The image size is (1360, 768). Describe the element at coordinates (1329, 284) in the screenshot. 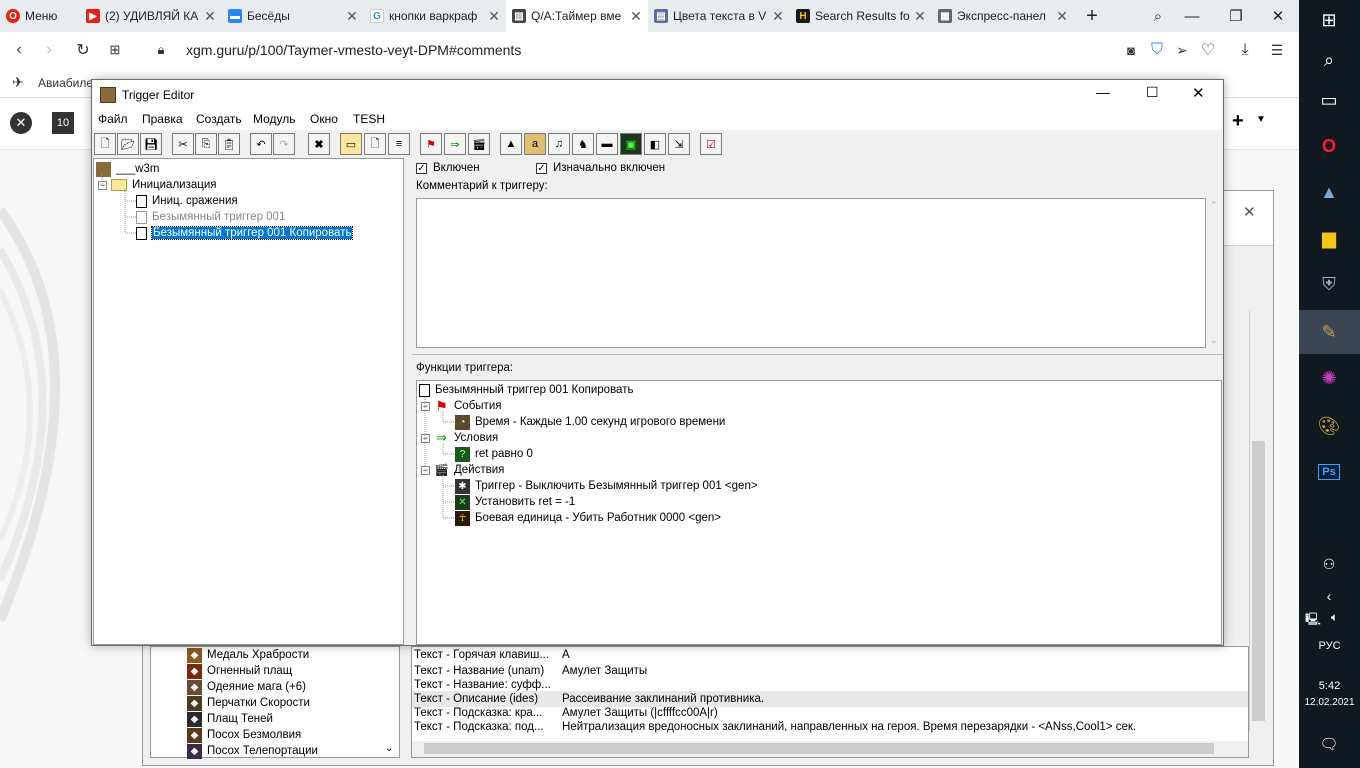

I see `warcraft-icon: ⛨` at that location.